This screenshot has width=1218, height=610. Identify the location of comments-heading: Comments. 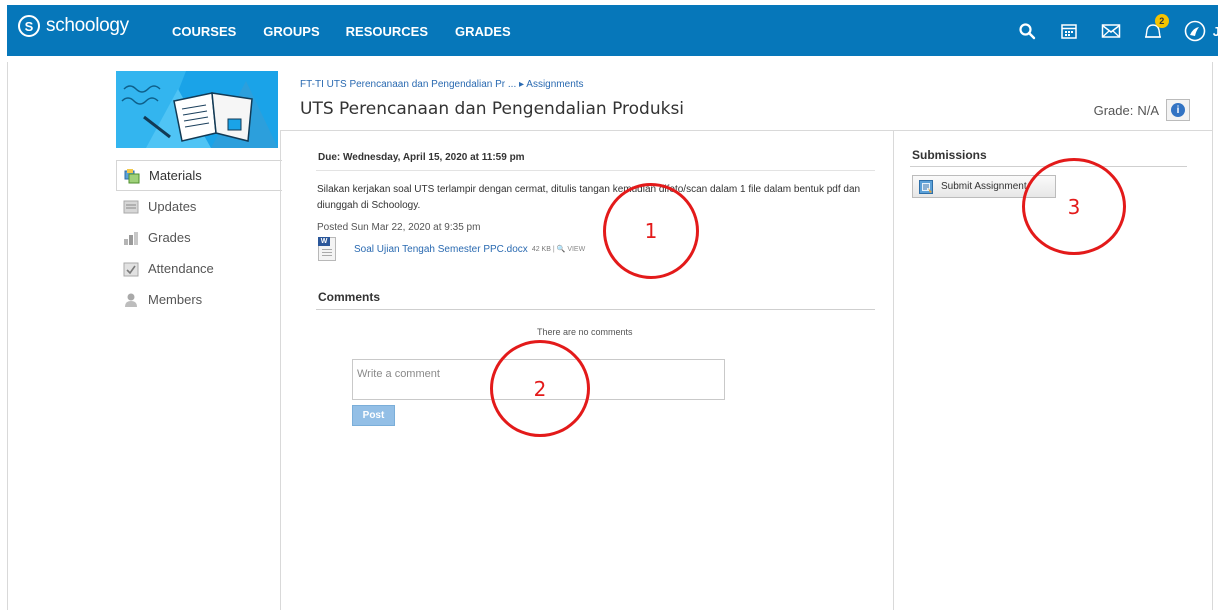
(349, 297).